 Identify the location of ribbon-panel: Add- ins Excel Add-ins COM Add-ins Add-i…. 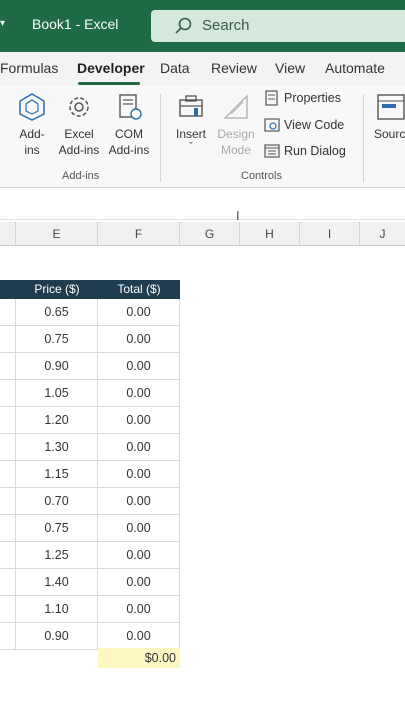
(202, 137).